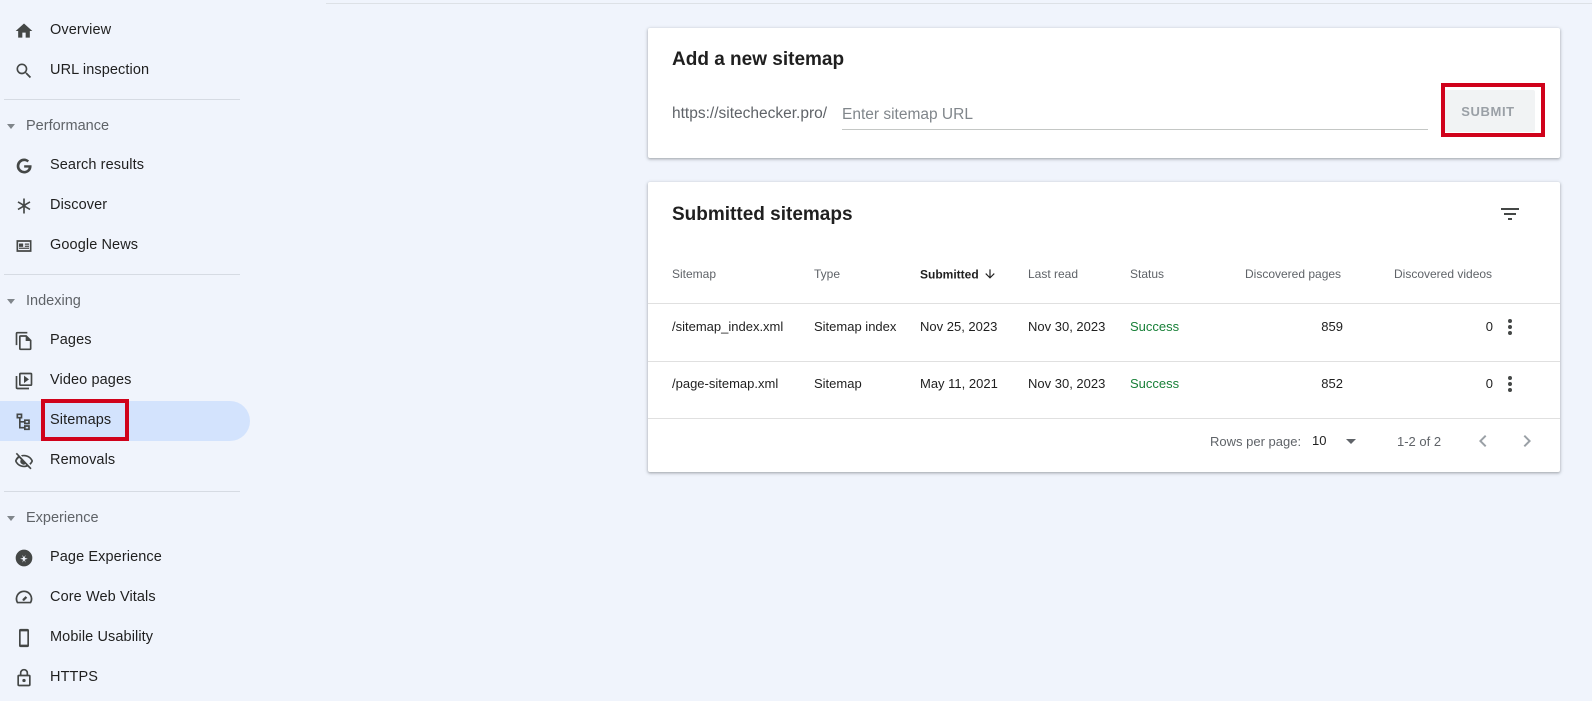 The width and height of the screenshot is (1592, 701). What do you see at coordinates (1334, 442) in the screenshot?
I see `rows-per-page-select: 10` at bounding box center [1334, 442].